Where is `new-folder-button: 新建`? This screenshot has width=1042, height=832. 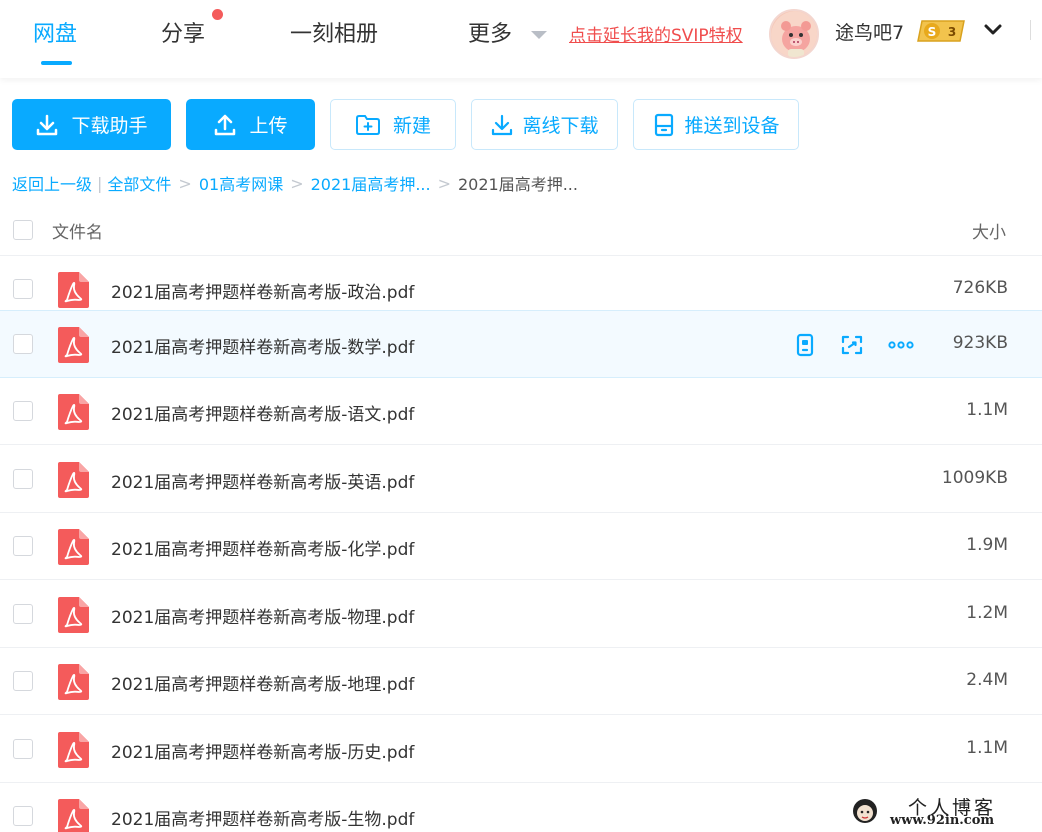
new-folder-button: 新建 is located at coordinates (393, 124).